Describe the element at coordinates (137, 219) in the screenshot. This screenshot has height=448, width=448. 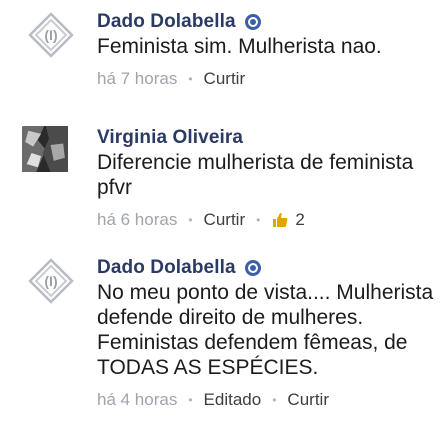
I see `comment-time: há 6 horas` at that location.